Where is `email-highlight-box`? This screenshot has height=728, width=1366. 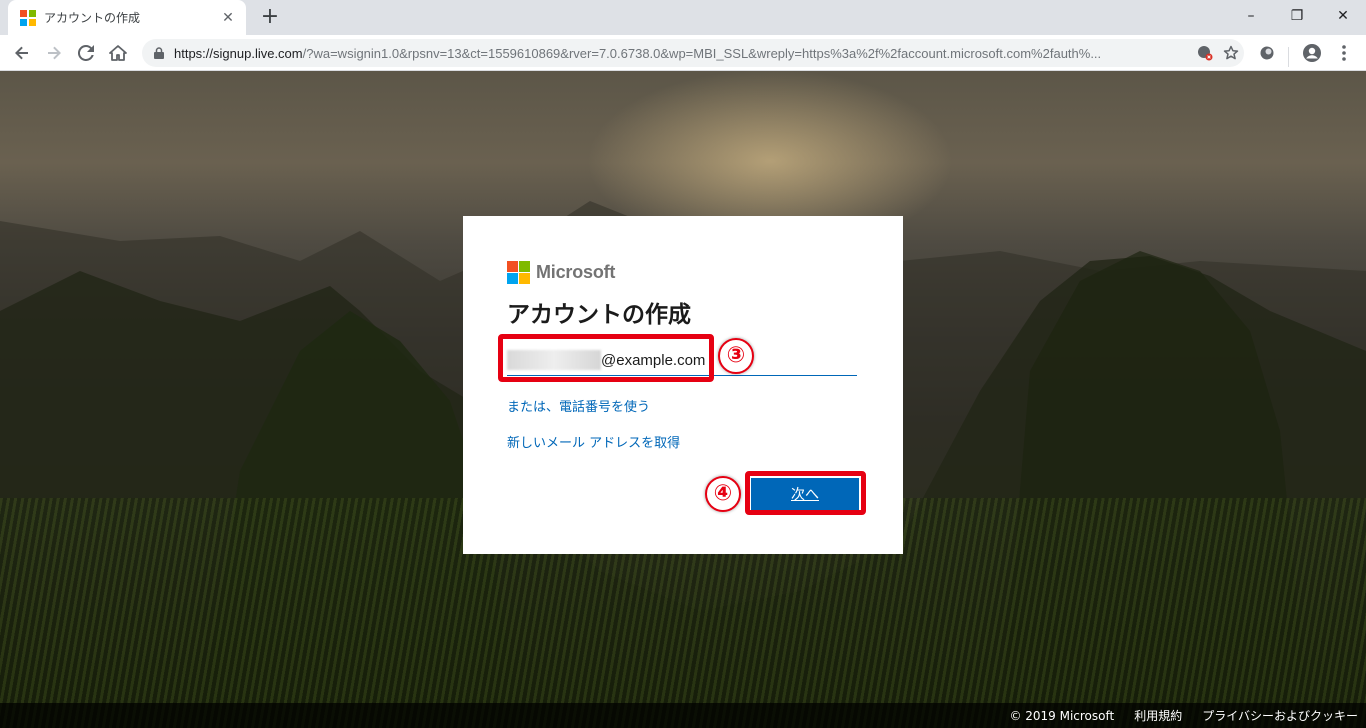 email-highlight-box is located at coordinates (606, 358).